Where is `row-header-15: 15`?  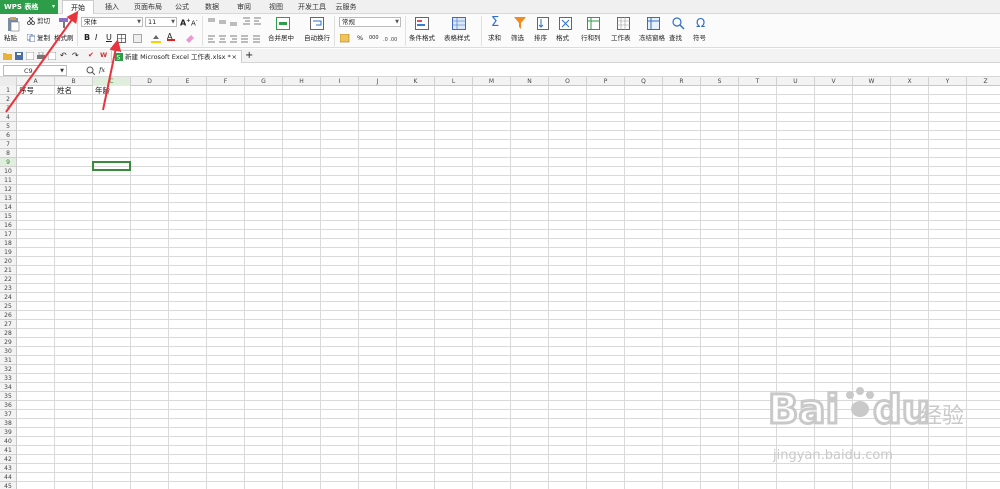 row-header-15: 15 is located at coordinates (8, 216).